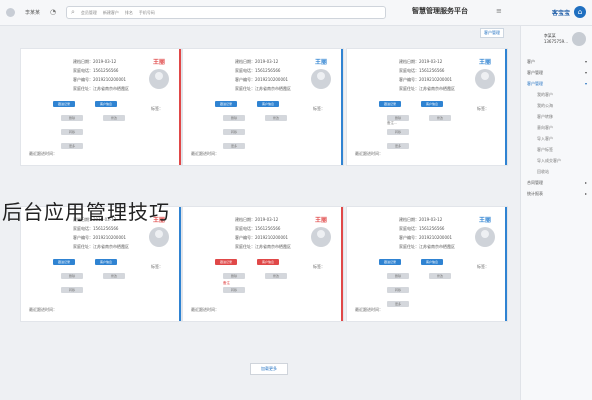  Describe the element at coordinates (269, 369) in the screenshot. I see `load-more-button: 加载更多` at that location.